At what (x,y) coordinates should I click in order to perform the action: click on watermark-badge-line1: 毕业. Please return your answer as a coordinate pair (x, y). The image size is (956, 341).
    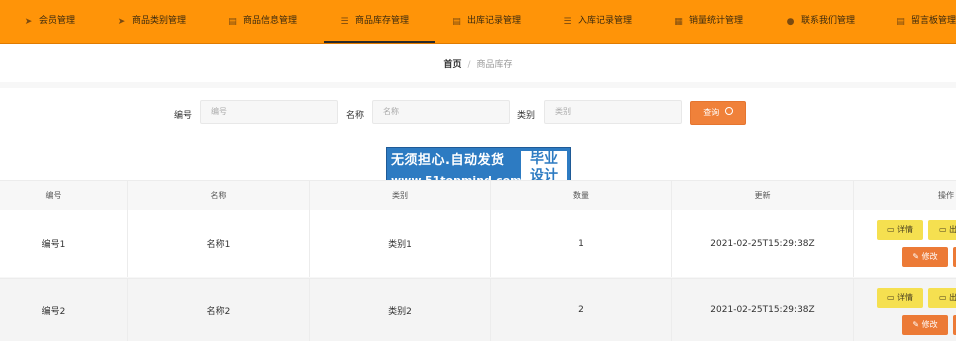
    Looking at the image, I should click on (544, 159).